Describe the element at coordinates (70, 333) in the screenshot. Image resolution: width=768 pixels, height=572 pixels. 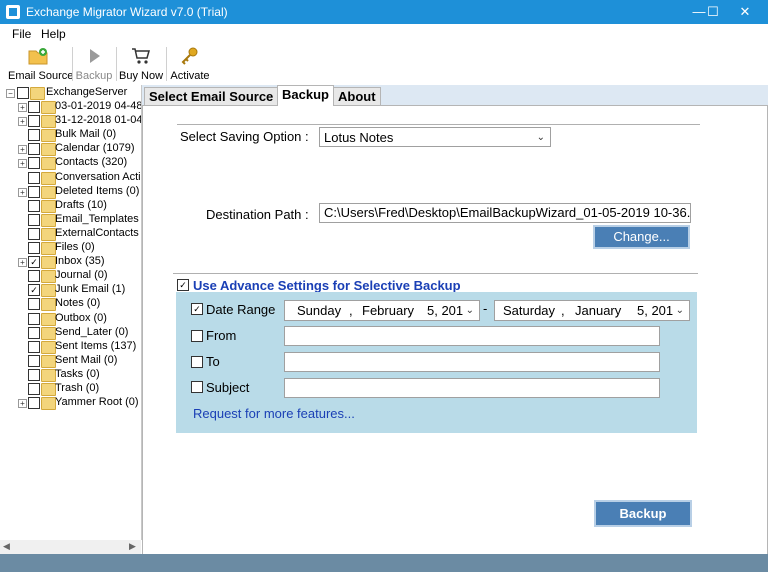
I see `tree-item: Send_Later (0)` at that location.